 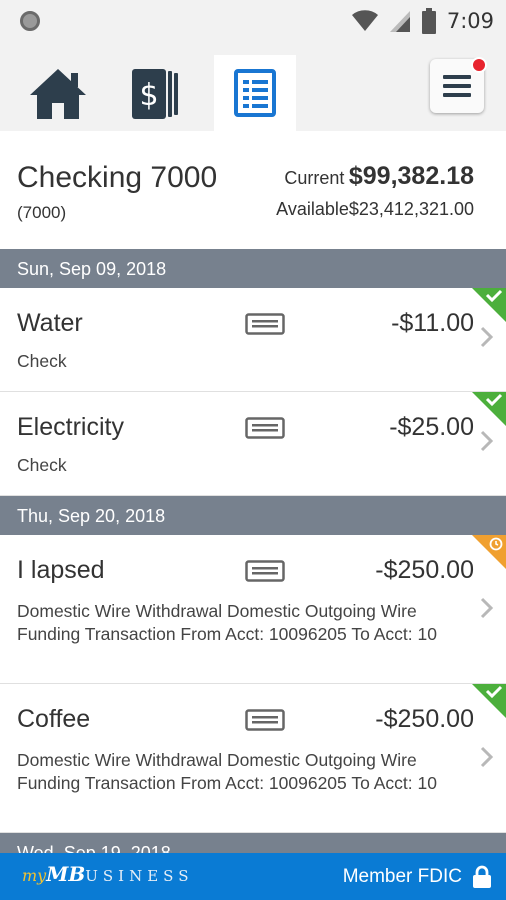 What do you see at coordinates (30, 21) in the screenshot?
I see `notification-dot-icon` at bounding box center [30, 21].